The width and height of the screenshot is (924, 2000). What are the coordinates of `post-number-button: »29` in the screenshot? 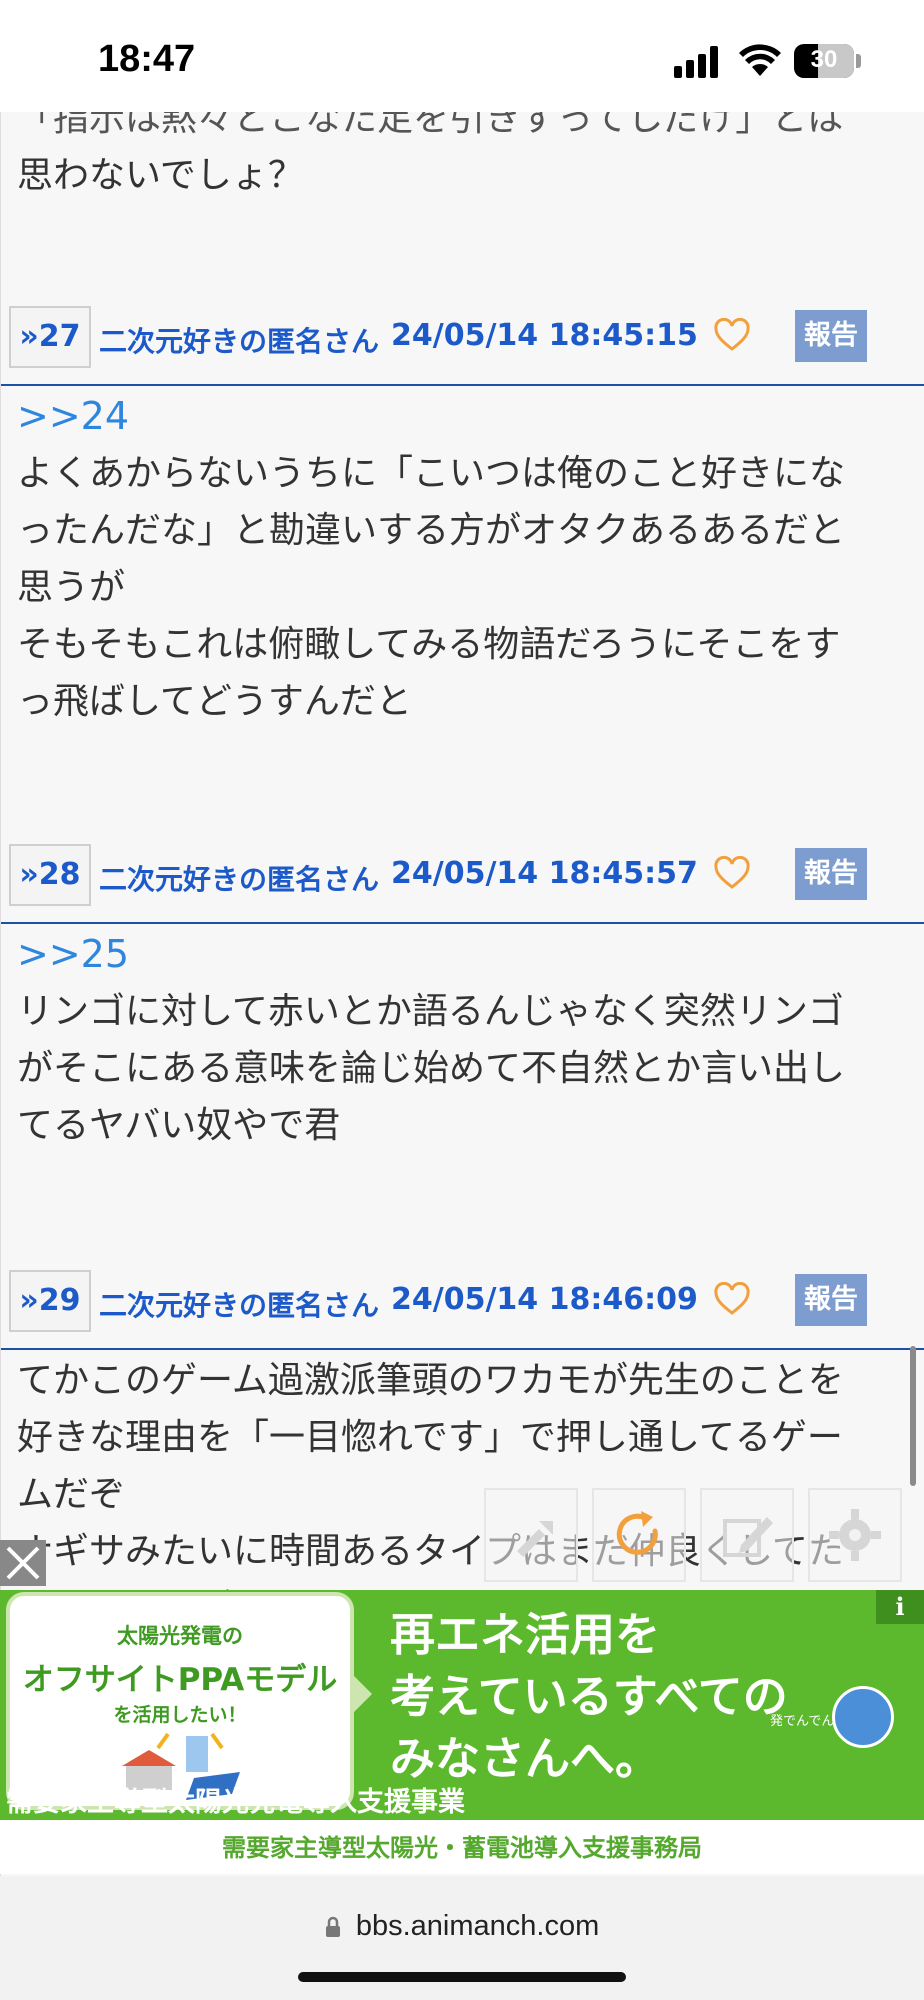 It's located at (50, 1301).